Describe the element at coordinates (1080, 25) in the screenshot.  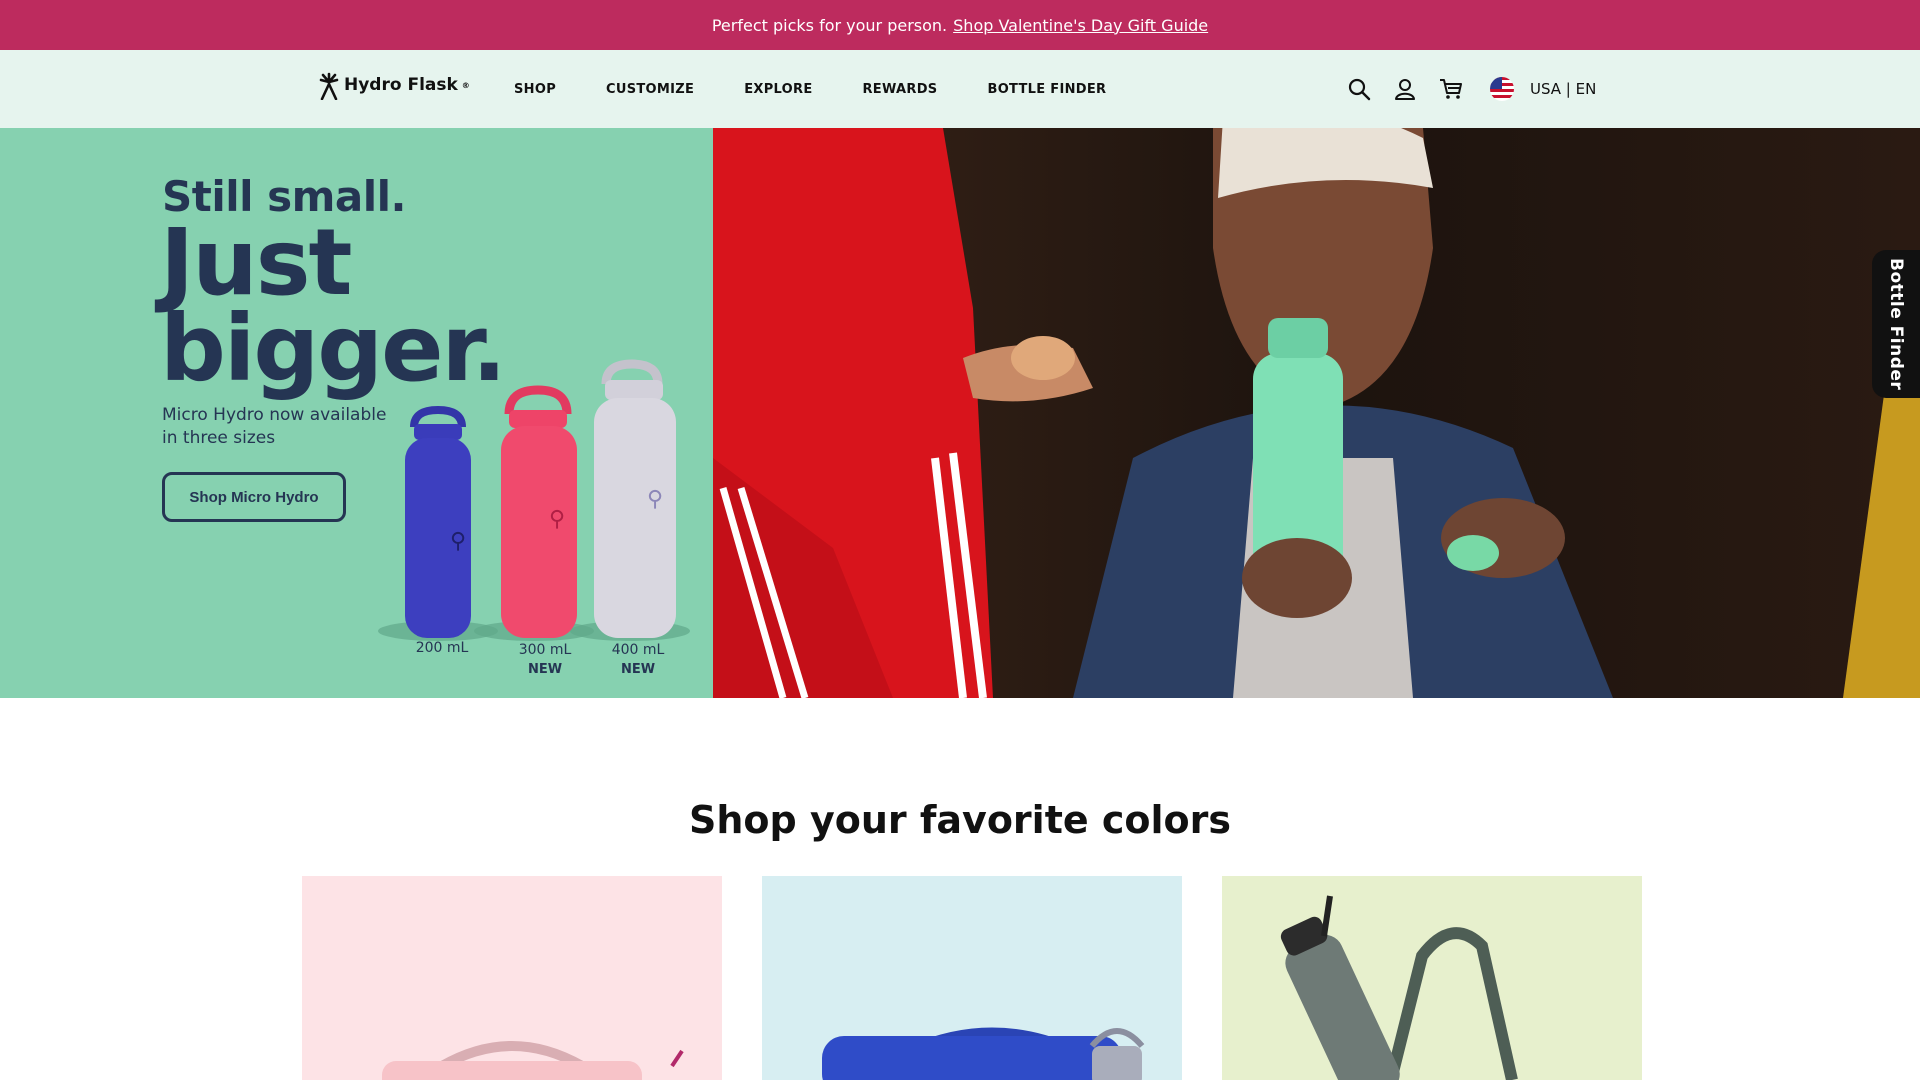
I see `promo-link: Shop Valentine's Day Gift Guide` at that location.